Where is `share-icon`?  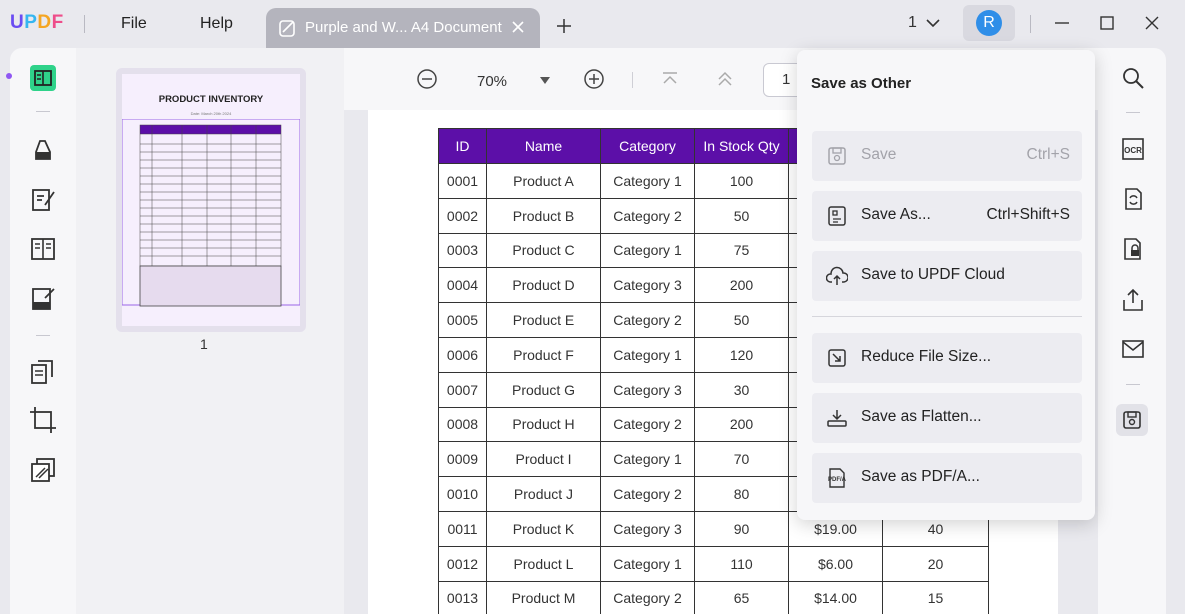 share-icon is located at coordinates (1133, 300).